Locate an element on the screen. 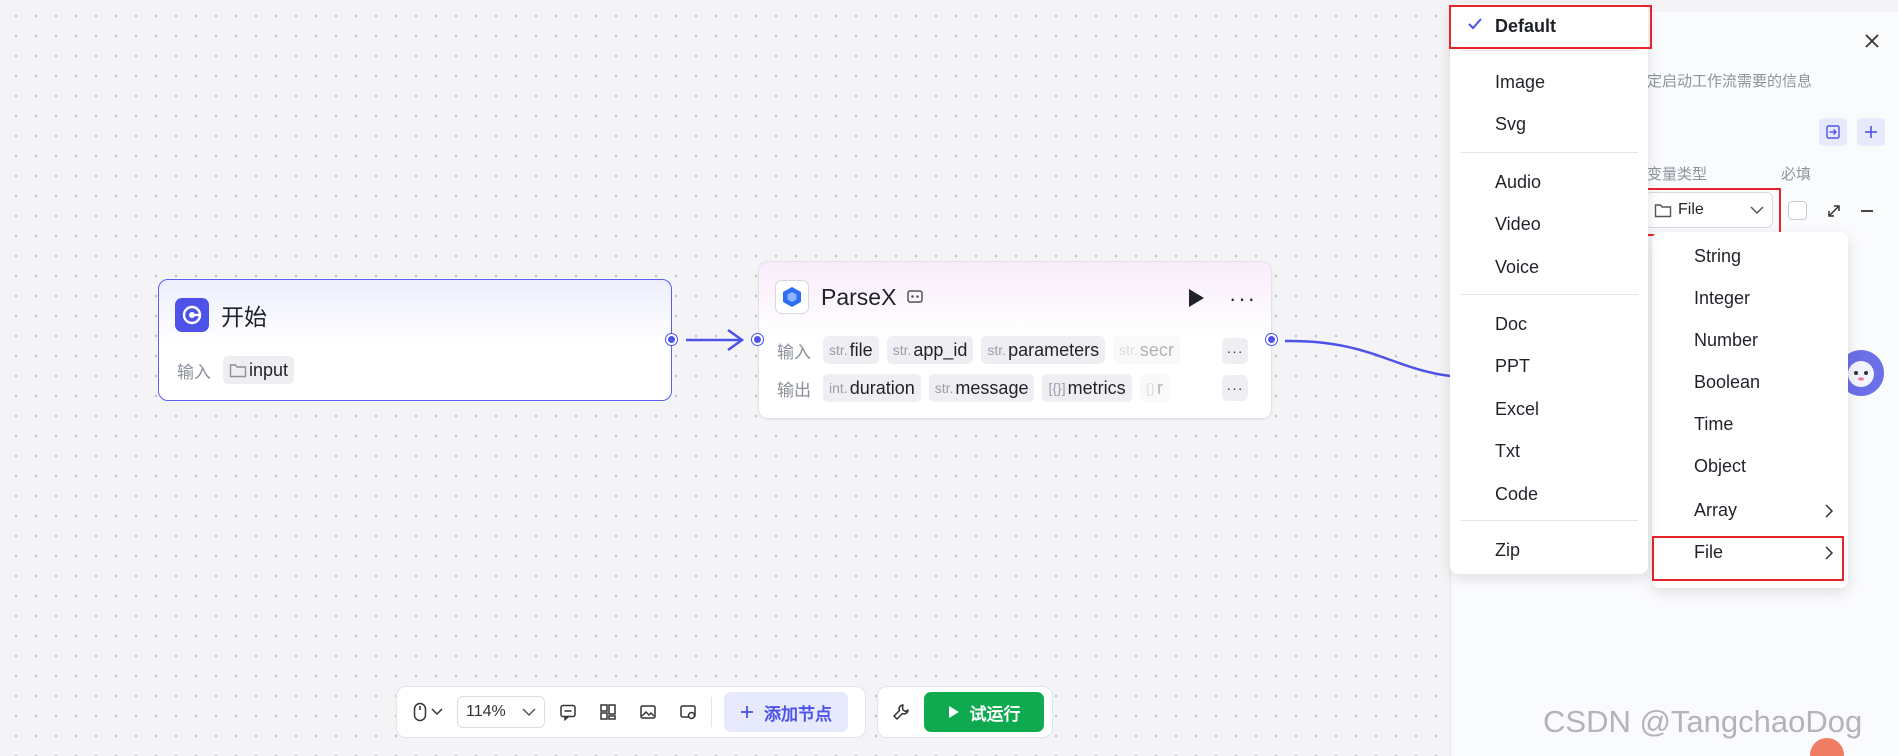  parsex-input-port is located at coordinates (757, 339).